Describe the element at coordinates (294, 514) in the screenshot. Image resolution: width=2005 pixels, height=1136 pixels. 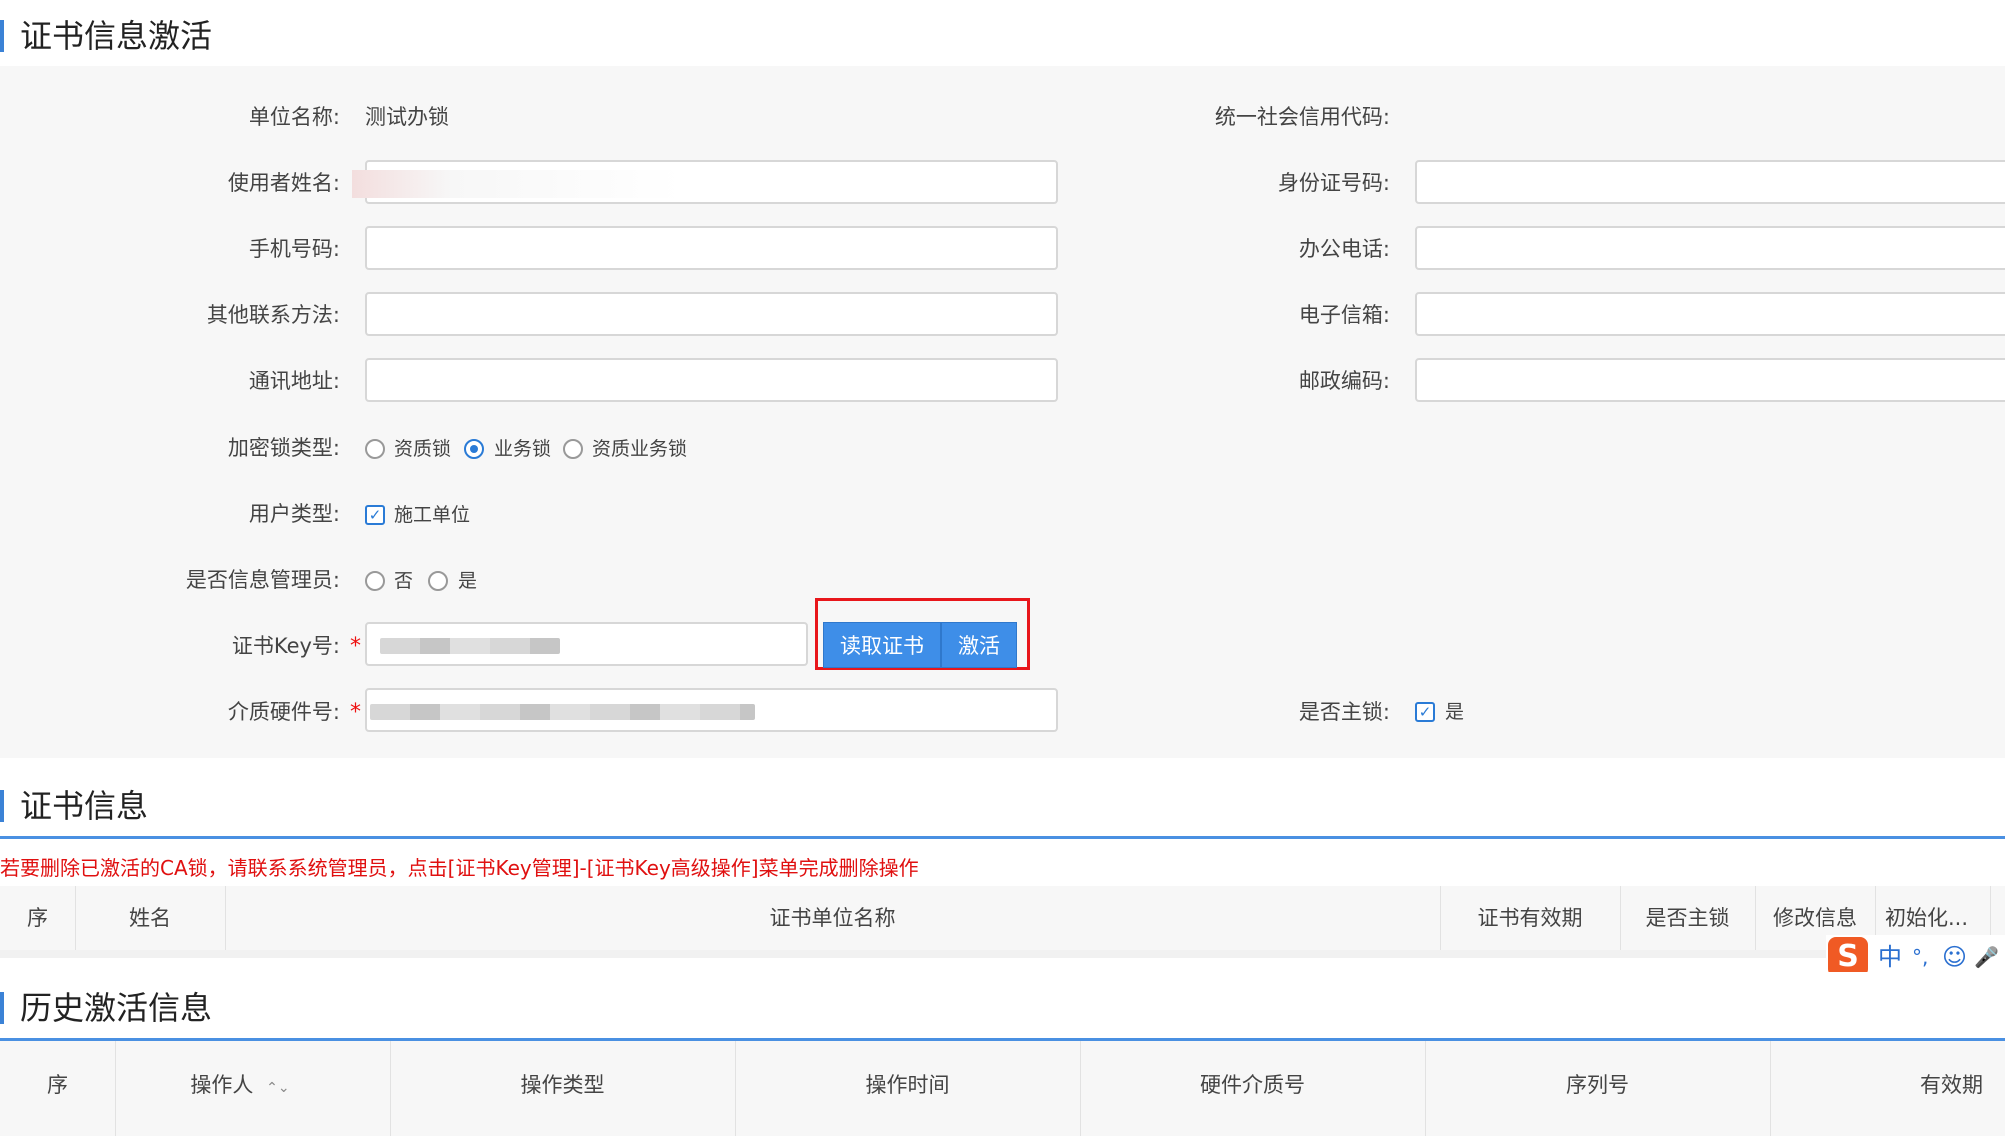
I see `user-type-label: 用户类型:` at that location.